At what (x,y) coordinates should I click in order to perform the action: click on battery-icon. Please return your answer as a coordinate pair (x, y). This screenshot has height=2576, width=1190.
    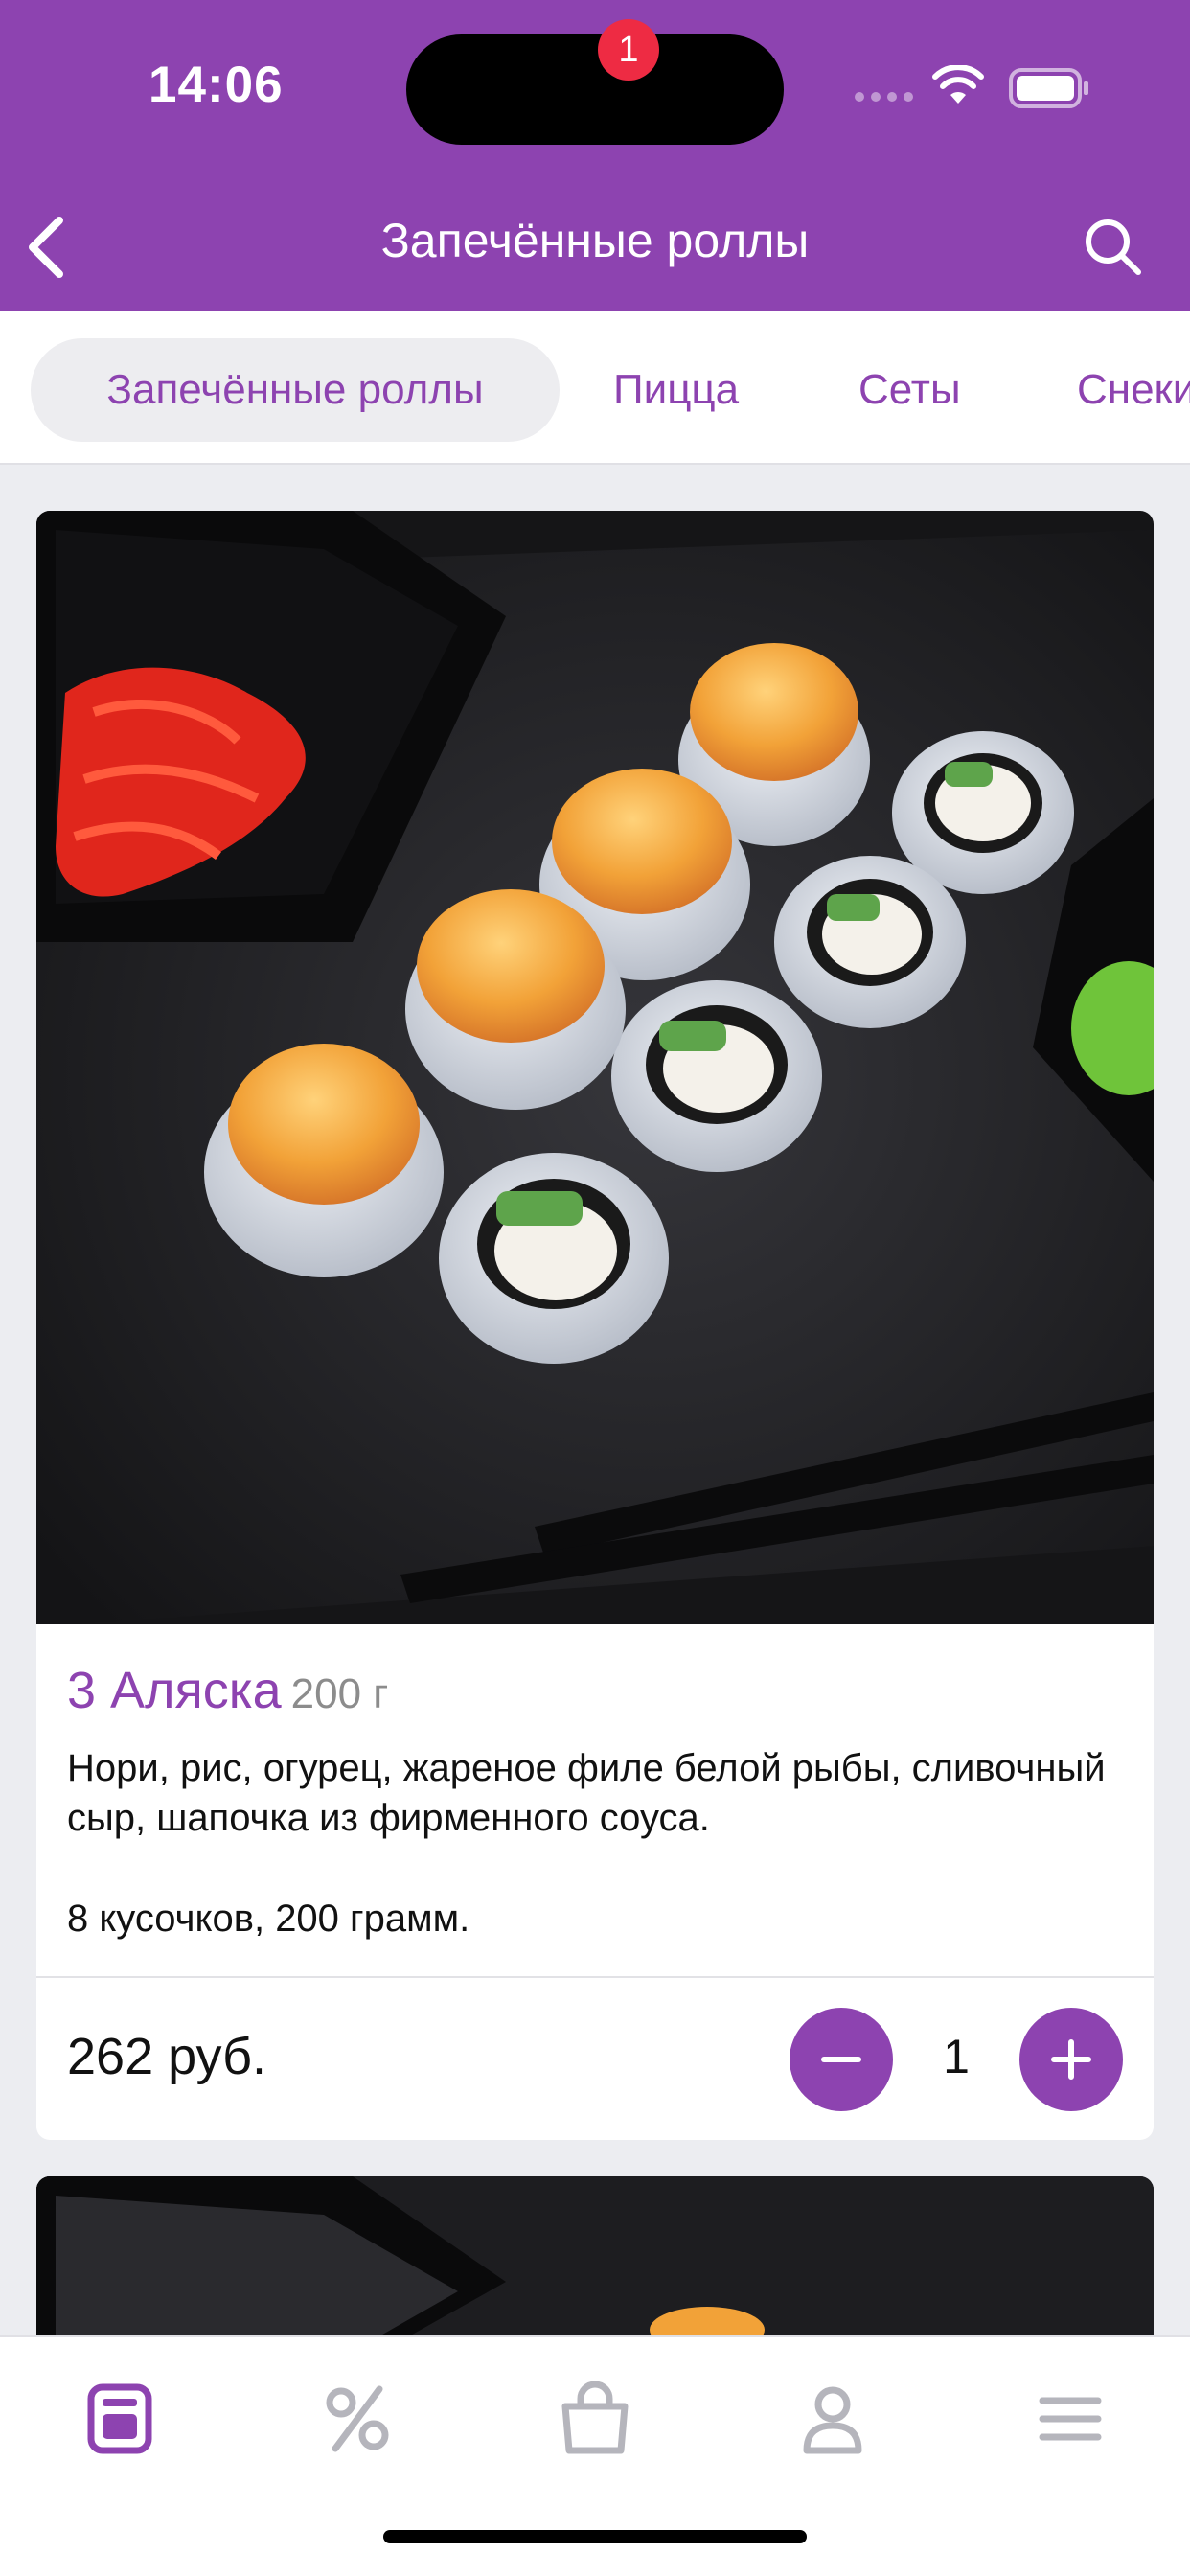
    Looking at the image, I should click on (1048, 88).